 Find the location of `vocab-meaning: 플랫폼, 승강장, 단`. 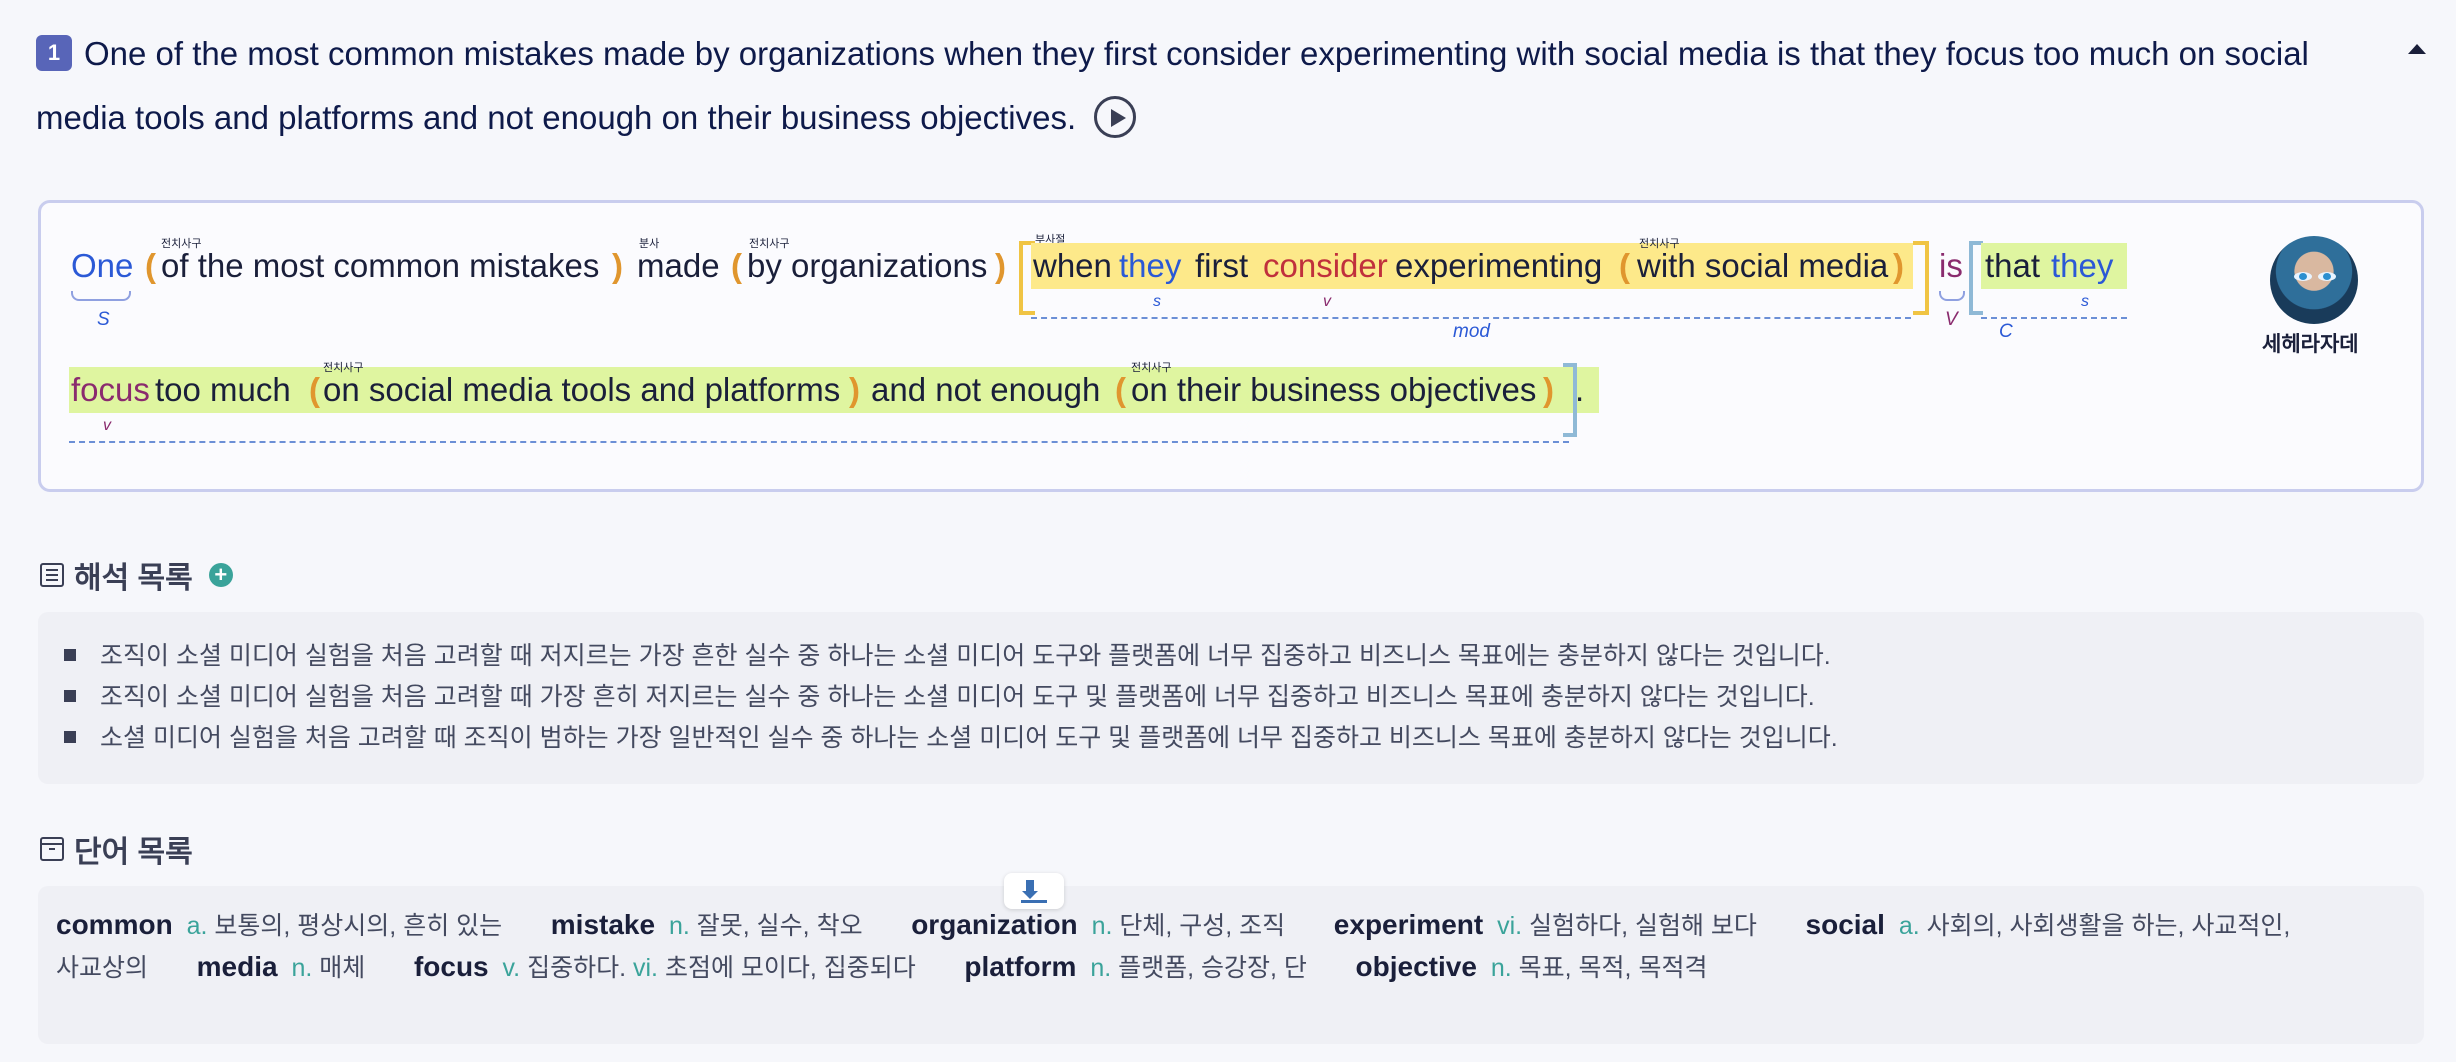

vocab-meaning: 플랫폼, 승강장, 단 is located at coordinates (1212, 968).